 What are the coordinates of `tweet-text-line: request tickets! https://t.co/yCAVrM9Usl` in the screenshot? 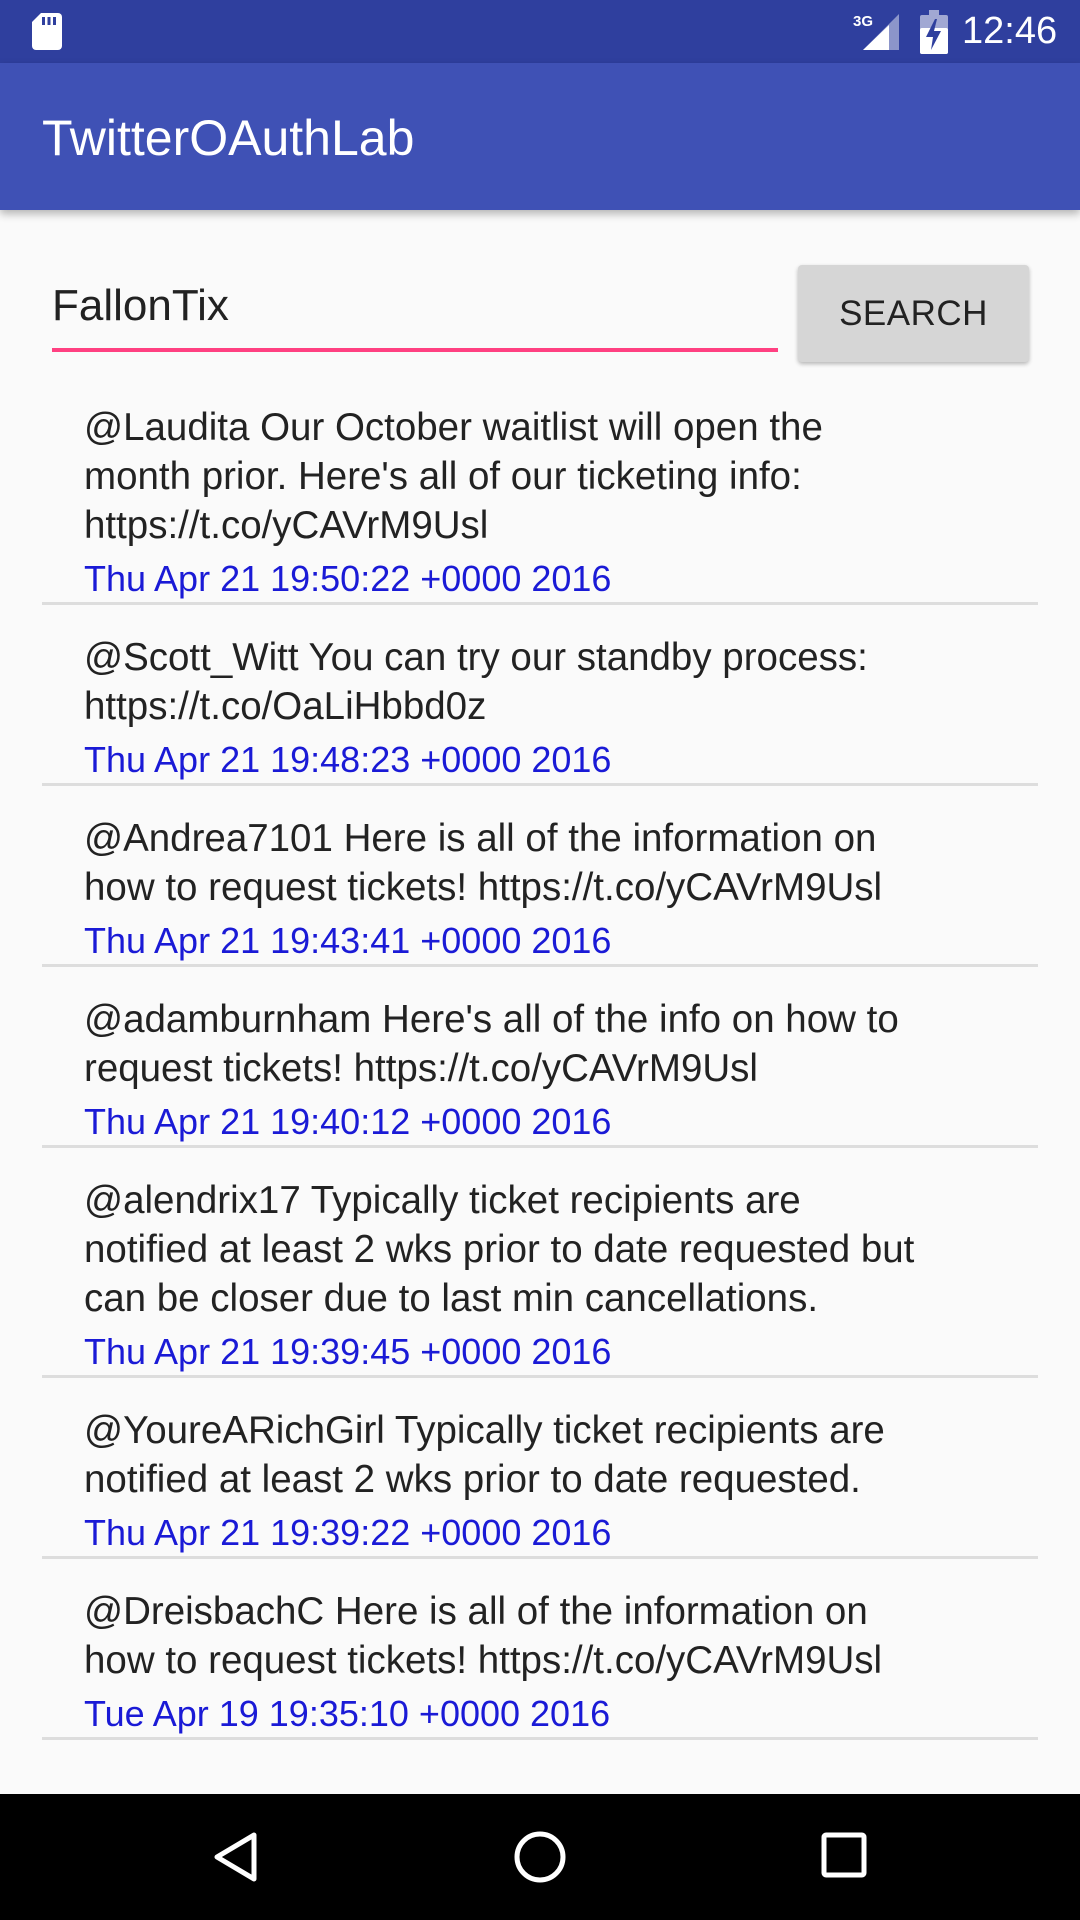 It's located at (421, 1068).